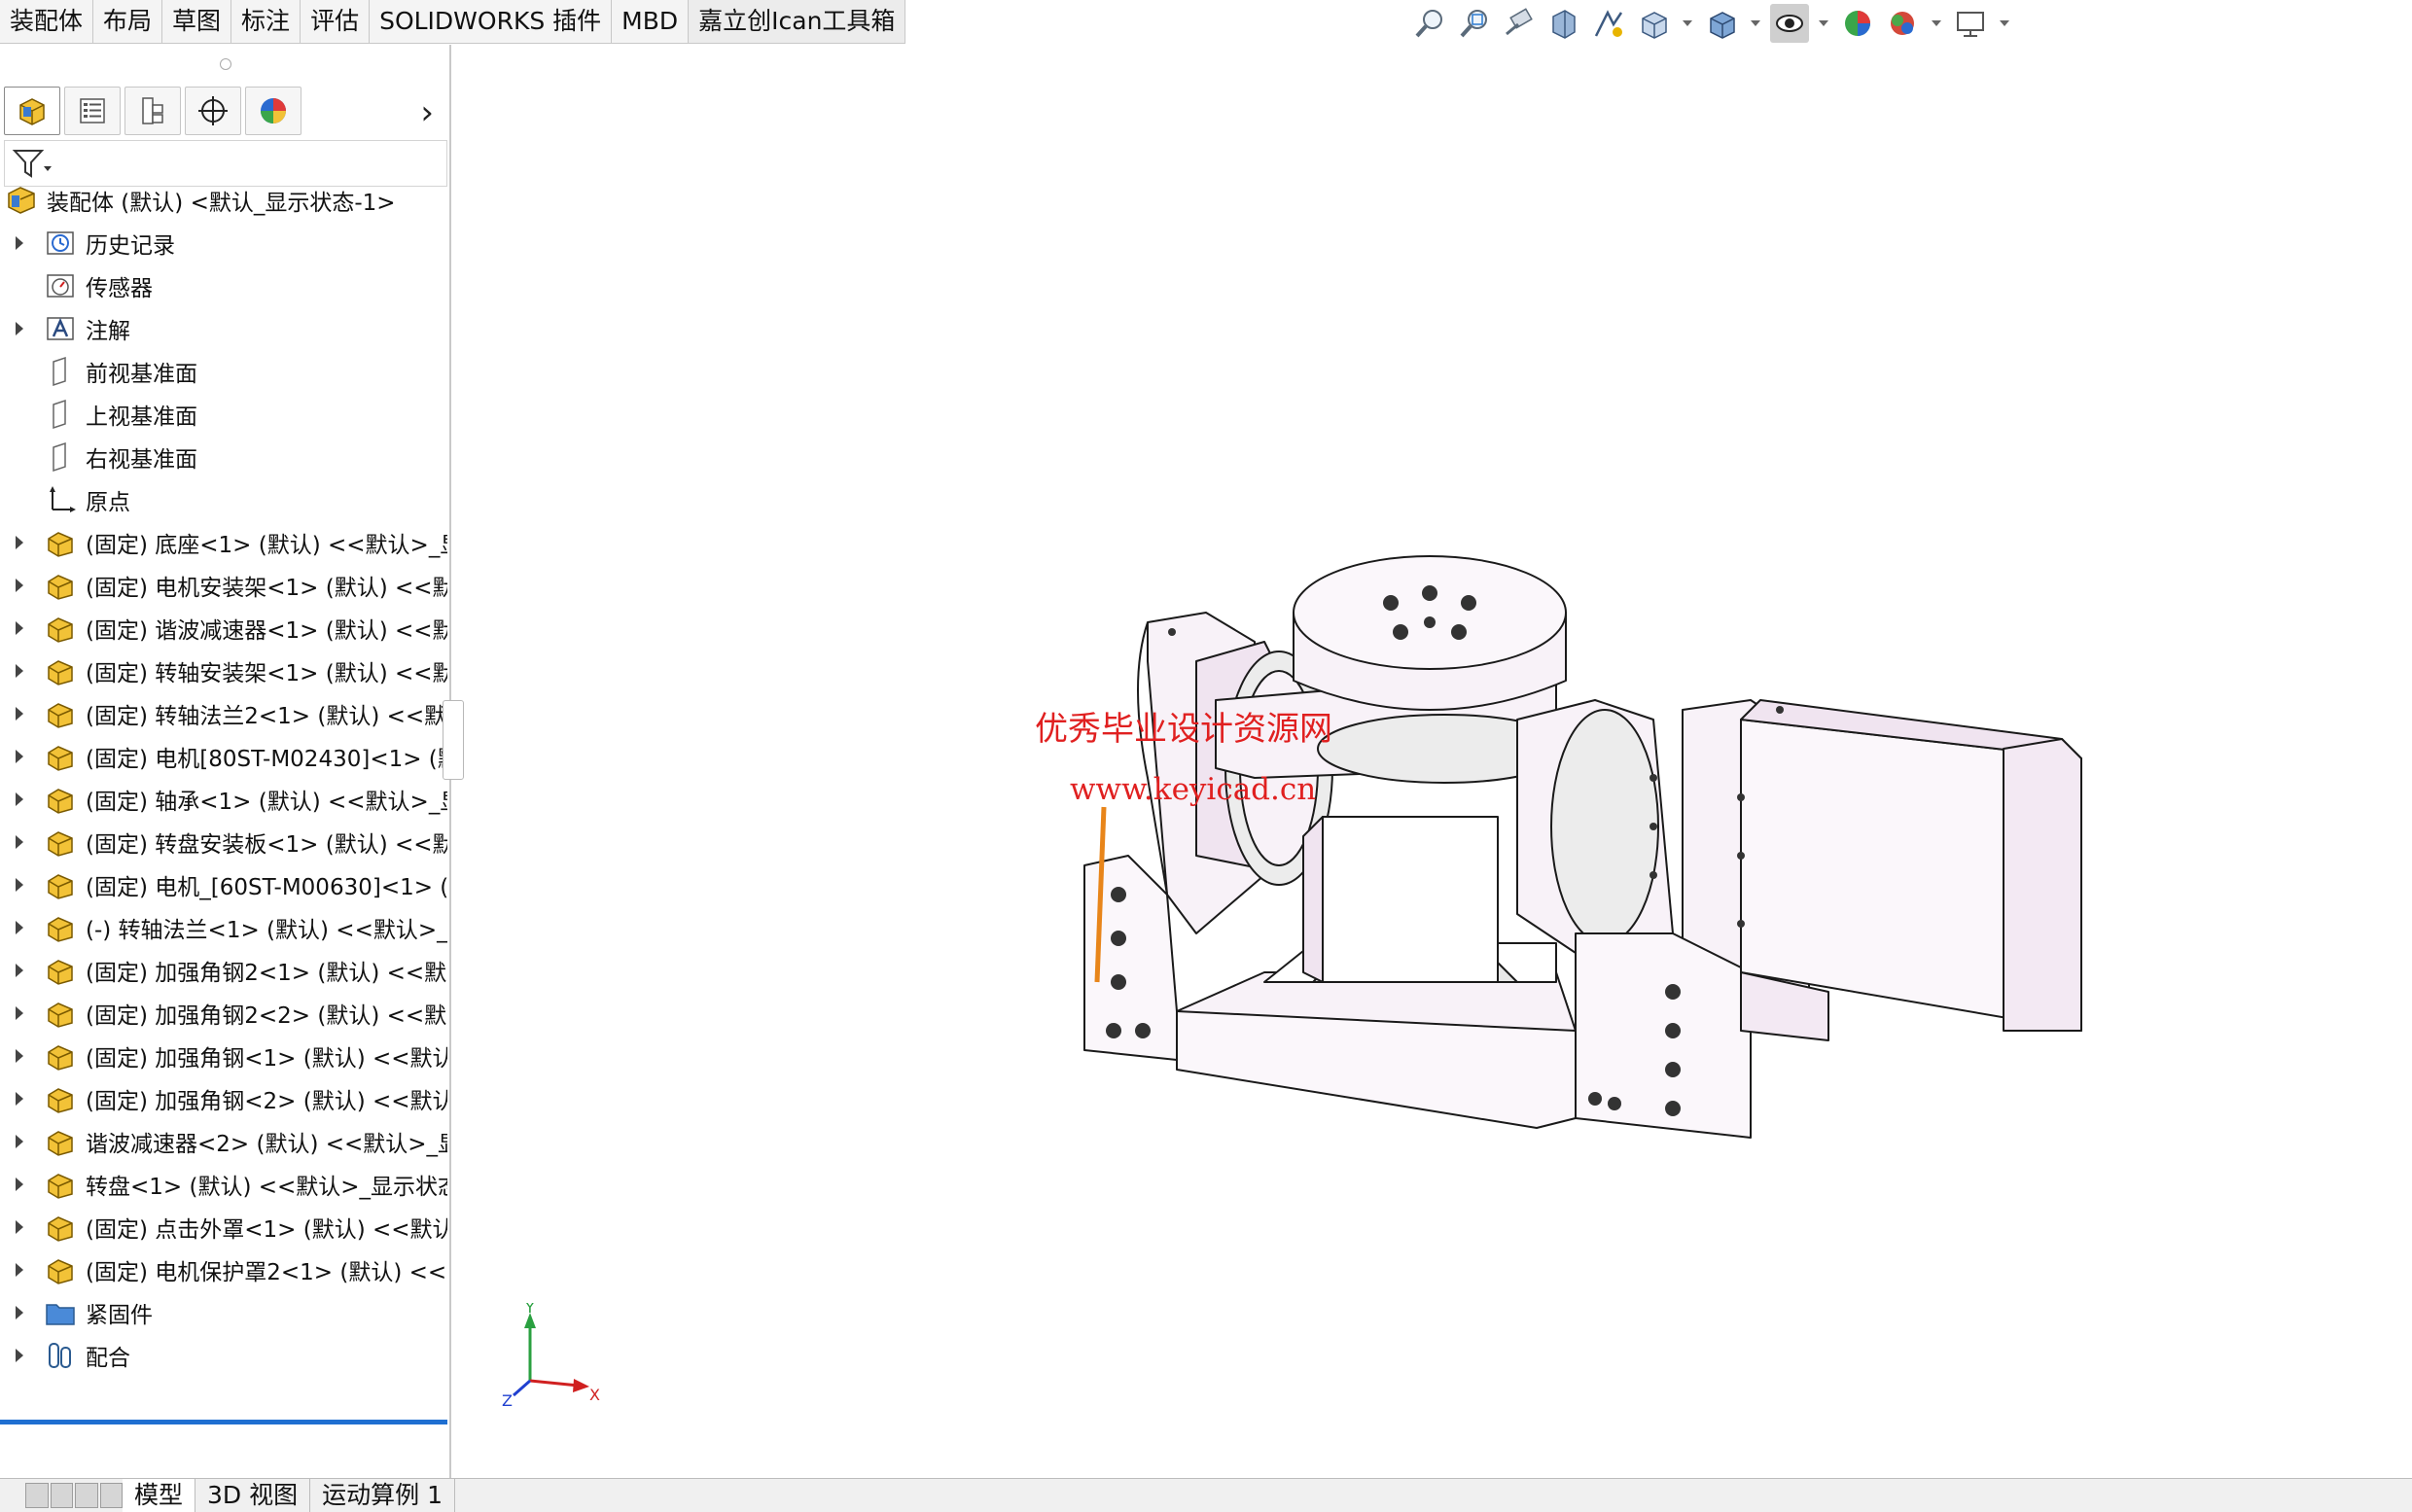 This screenshot has width=2412, height=1512. What do you see at coordinates (223, 1098) in the screenshot?
I see `tree-item: (固定) 加强角钢<2> (默认) <<默认` at bounding box center [223, 1098].